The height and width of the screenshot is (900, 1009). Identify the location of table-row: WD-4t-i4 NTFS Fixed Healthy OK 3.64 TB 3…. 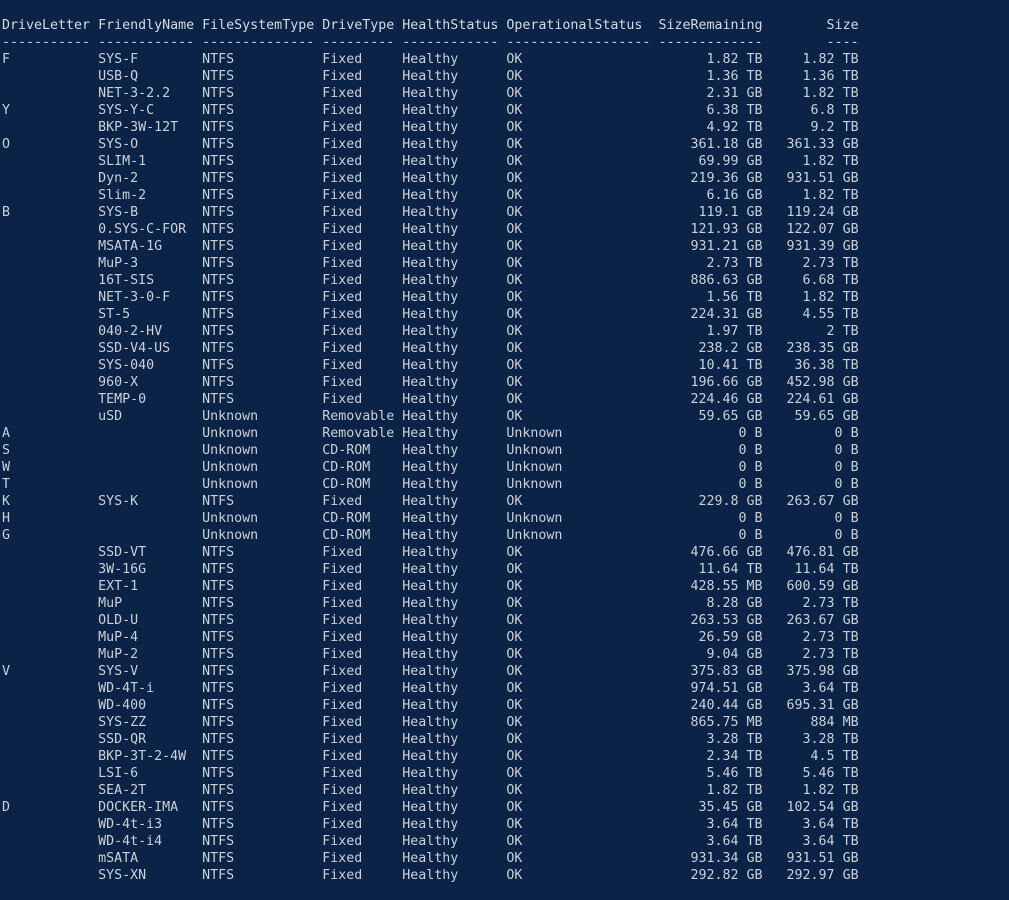
(430, 841).